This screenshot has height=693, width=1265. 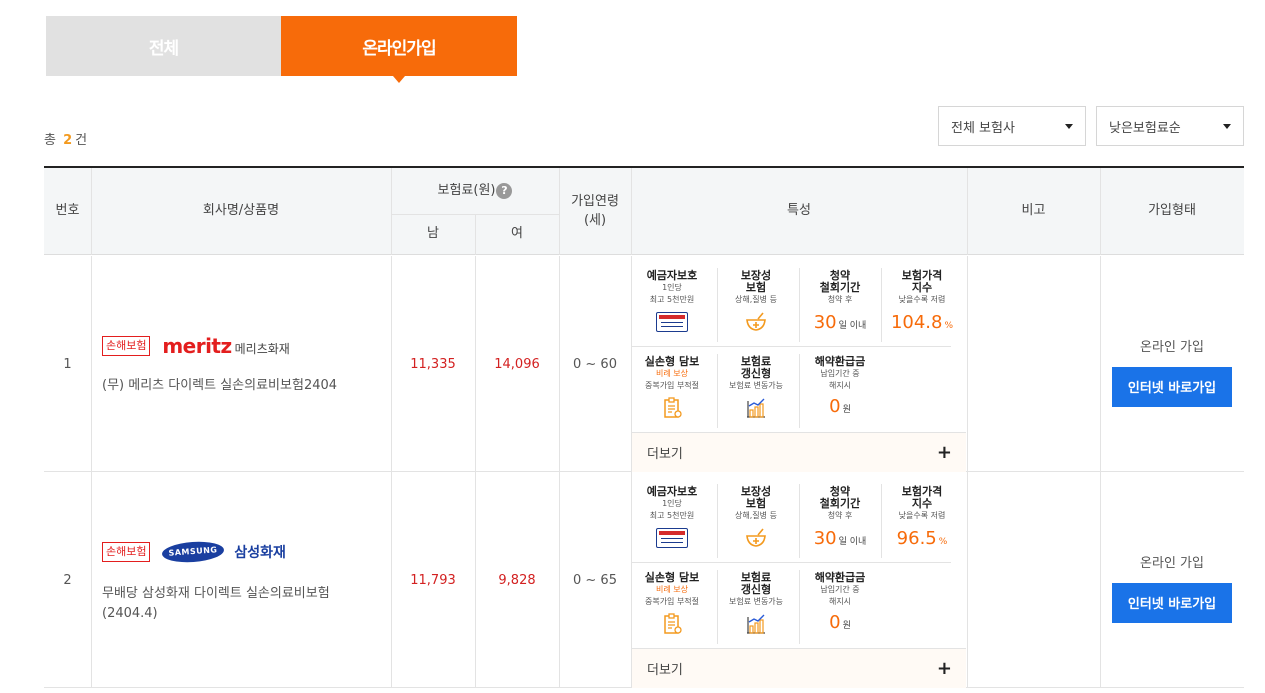 I want to click on feature-sub: 최고 5천만원, so click(x=672, y=299).